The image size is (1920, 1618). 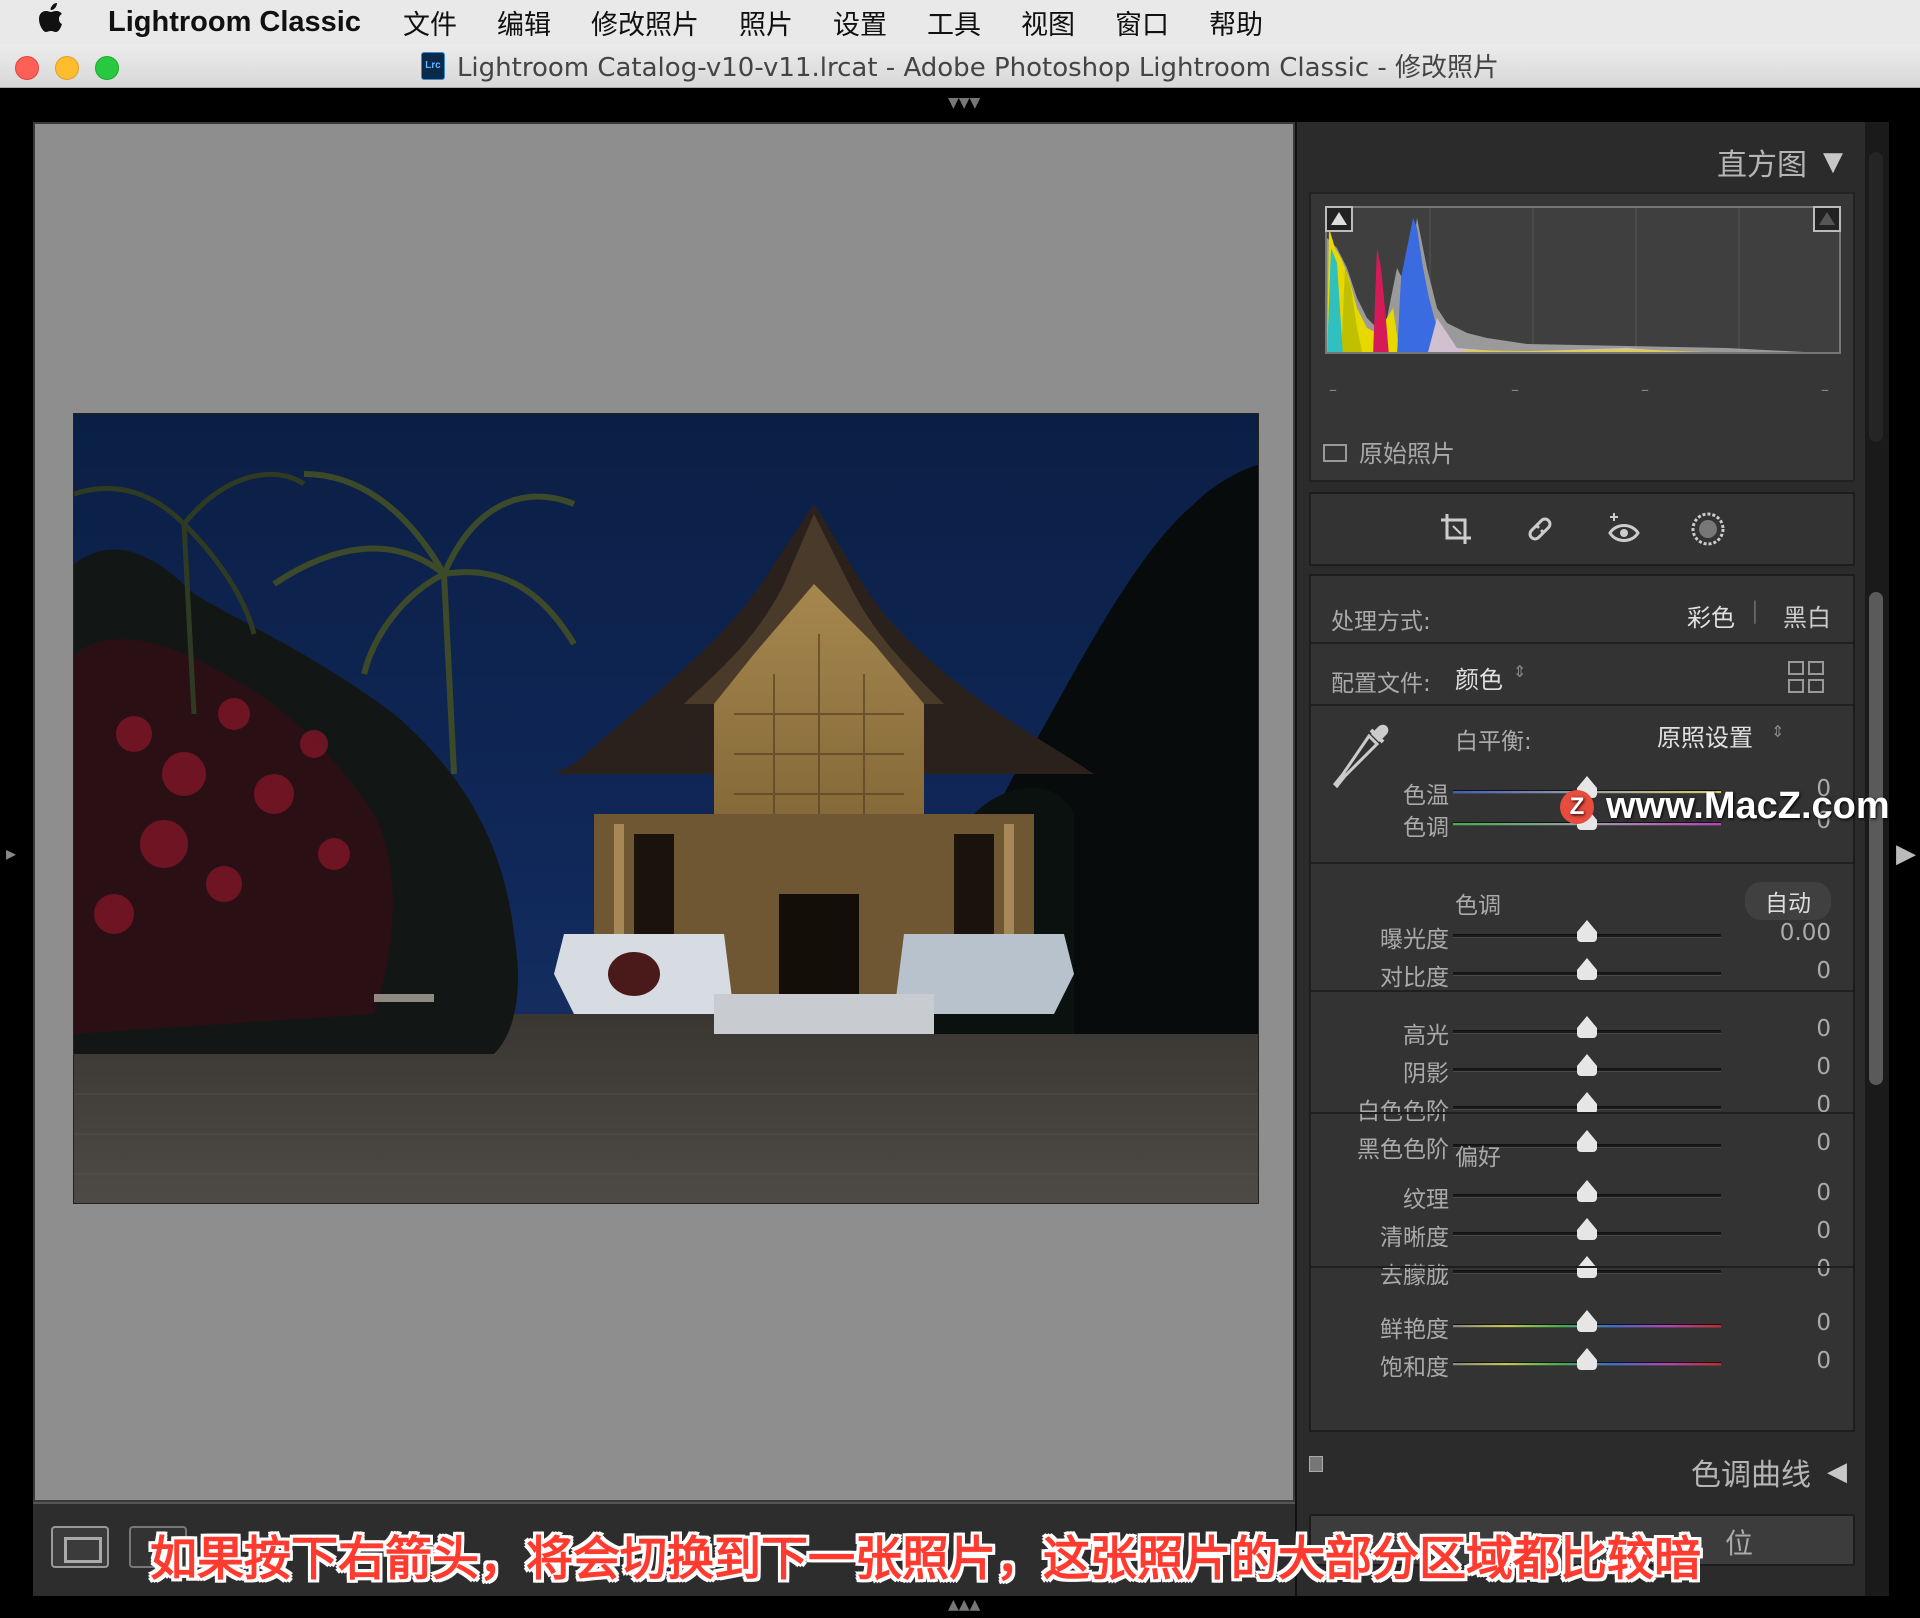 What do you see at coordinates (1582, 1470) in the screenshot?
I see `tone-curve-header: 色调曲线 ◀` at bounding box center [1582, 1470].